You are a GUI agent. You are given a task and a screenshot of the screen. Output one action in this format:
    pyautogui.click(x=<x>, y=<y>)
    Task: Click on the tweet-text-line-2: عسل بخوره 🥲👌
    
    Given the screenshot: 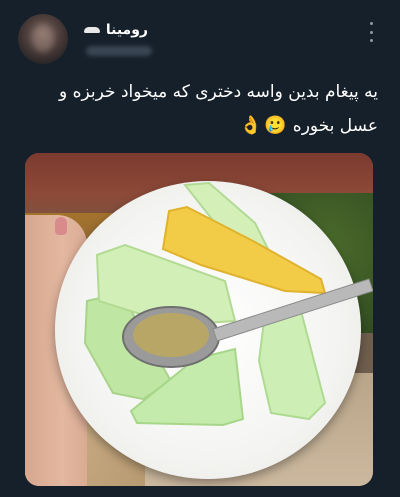 What is the action you would take?
    pyautogui.click(x=200, y=126)
    